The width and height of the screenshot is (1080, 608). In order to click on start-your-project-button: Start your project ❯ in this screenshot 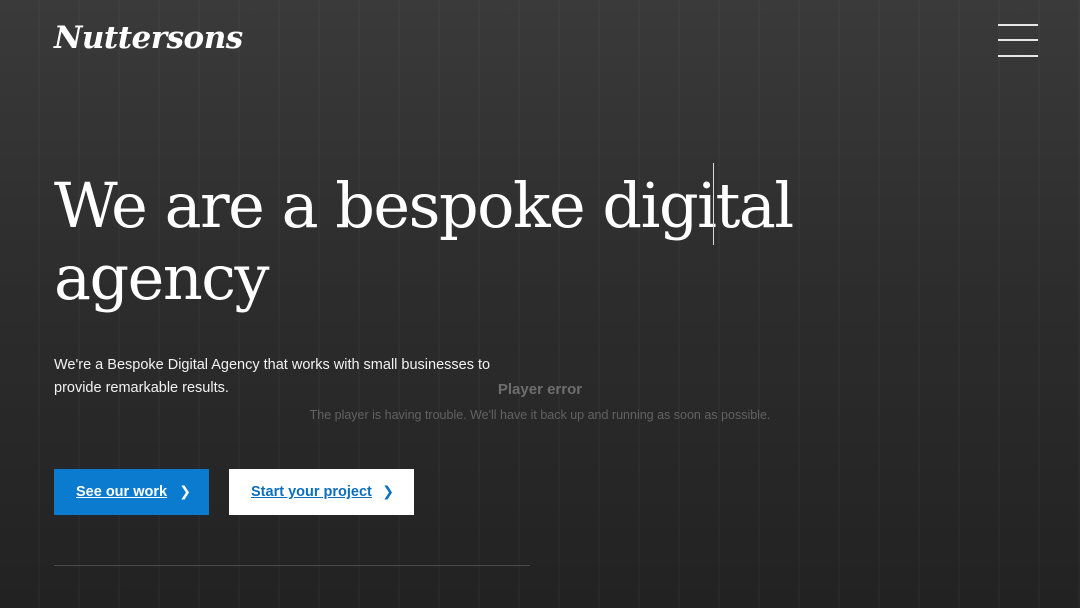, I will do `click(321, 492)`.